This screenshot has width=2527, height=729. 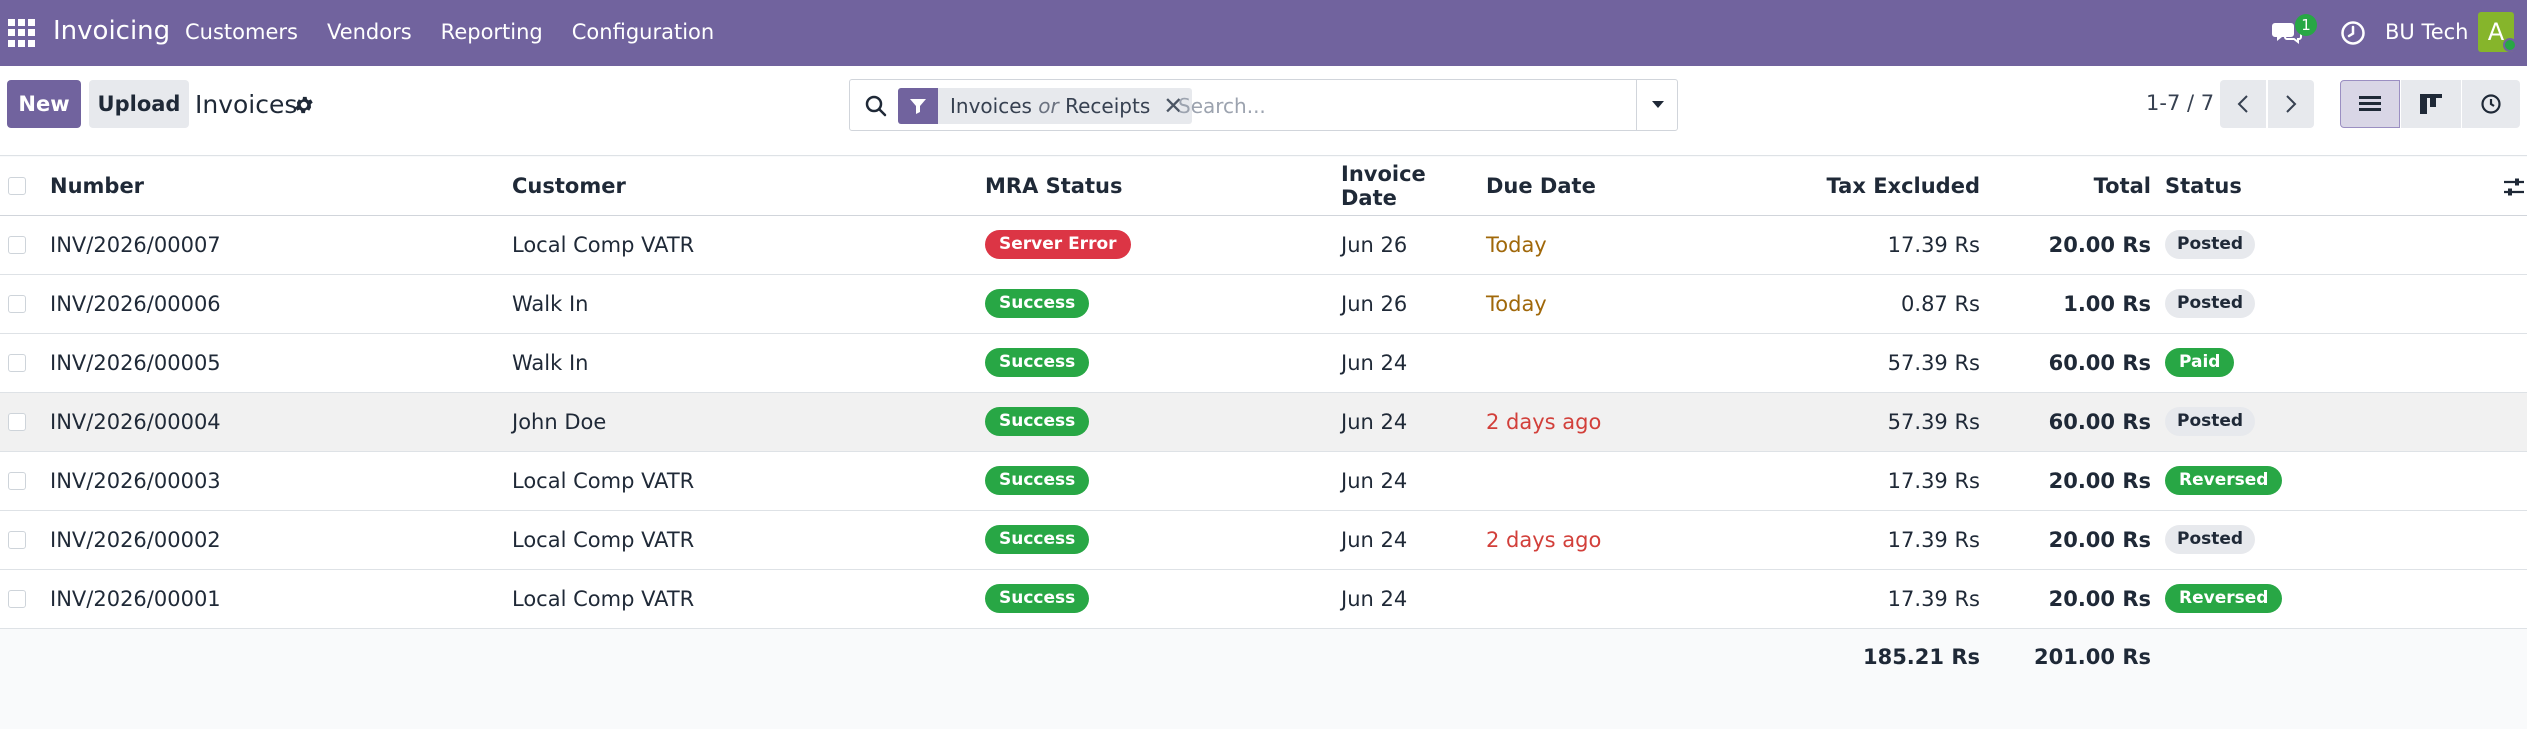 What do you see at coordinates (2224, 480) in the screenshot?
I see `status-badge: Reversed` at bounding box center [2224, 480].